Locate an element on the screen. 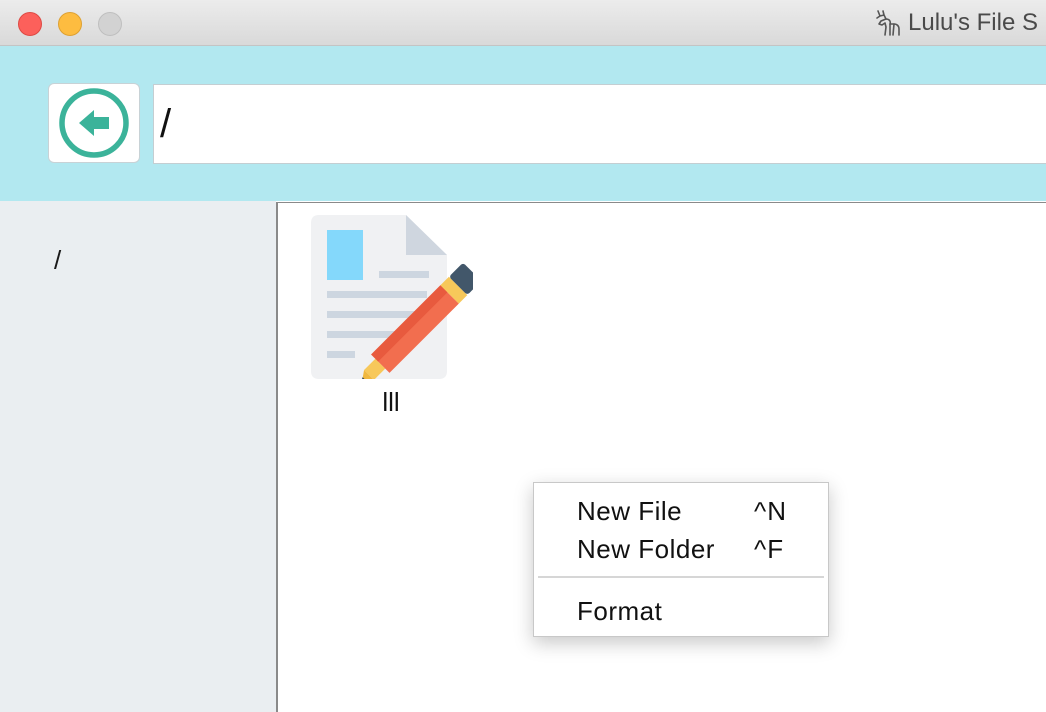 This screenshot has width=1046, height=712. menu-item-shortcut: ^F is located at coordinates (769, 549).